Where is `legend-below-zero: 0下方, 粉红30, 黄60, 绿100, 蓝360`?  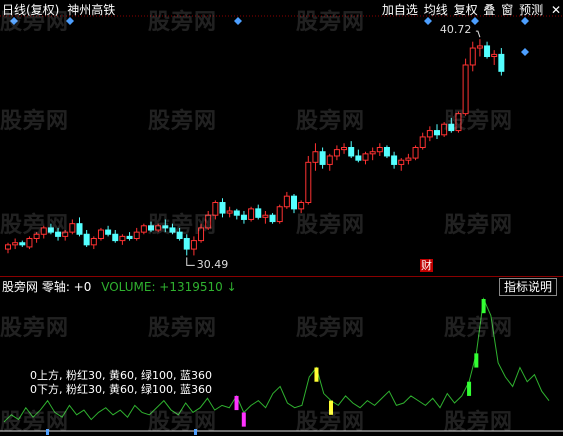
legend-below-zero: 0下方, 粉红30, 黄60, 绿100, 蓝360 is located at coordinates (121, 389).